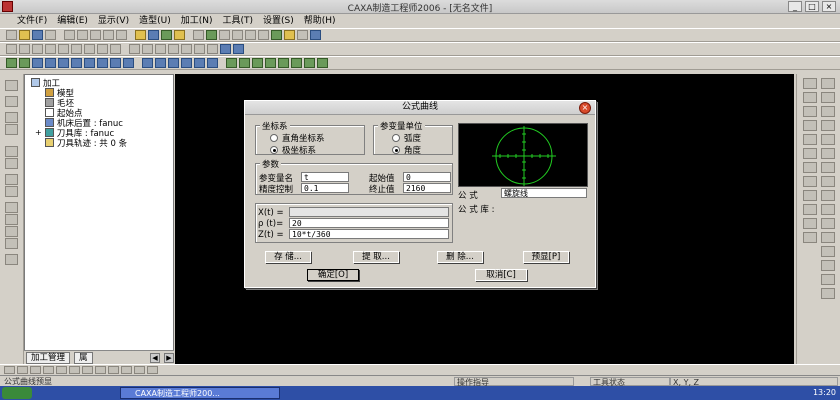  Describe the element at coordinates (89, 49) in the screenshot. I see `ellipse-icon` at that location.